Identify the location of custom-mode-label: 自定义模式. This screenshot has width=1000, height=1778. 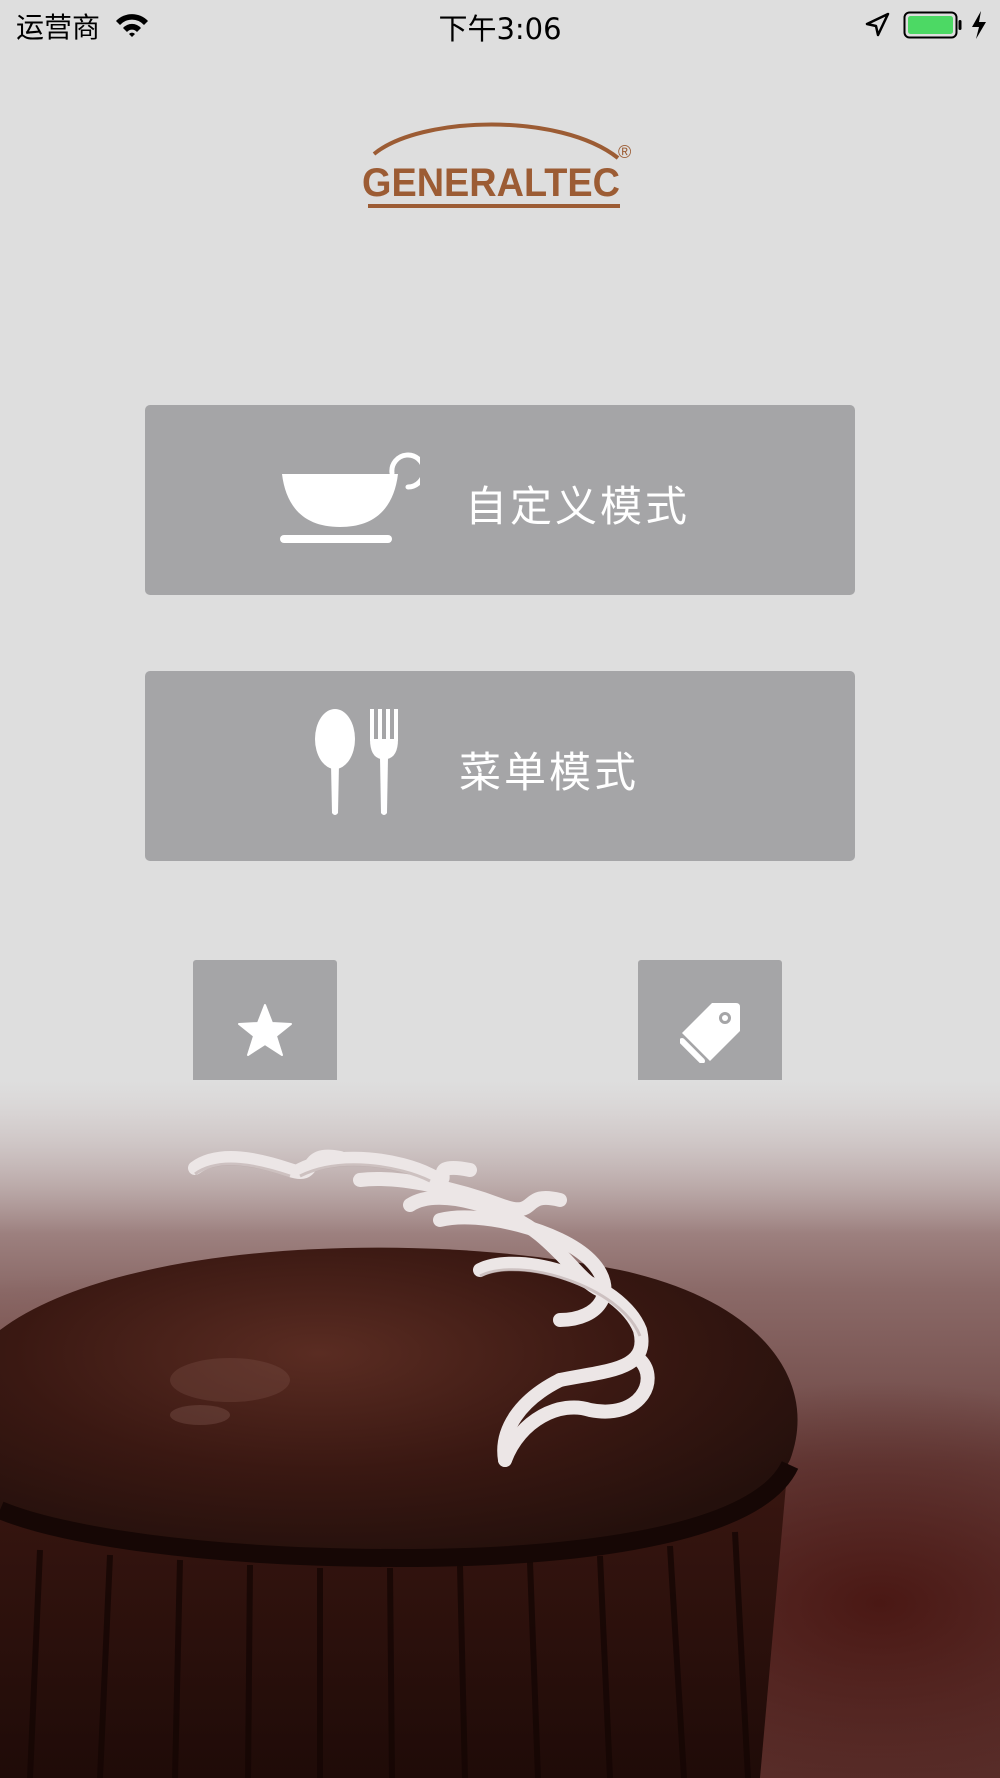
(578, 506).